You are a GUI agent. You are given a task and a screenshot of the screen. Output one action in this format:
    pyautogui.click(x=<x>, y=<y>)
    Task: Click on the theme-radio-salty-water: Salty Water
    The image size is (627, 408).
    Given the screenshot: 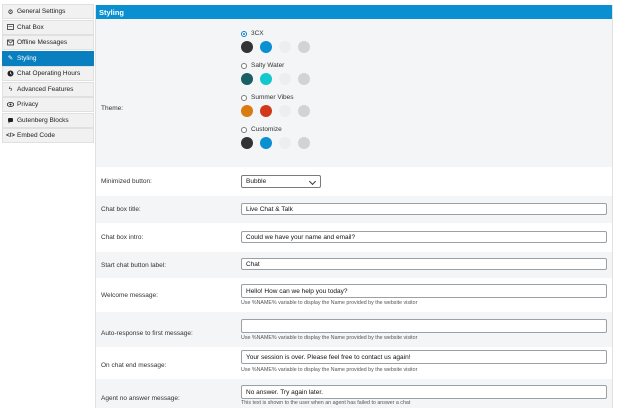 What is the action you would take?
    pyautogui.click(x=279, y=65)
    